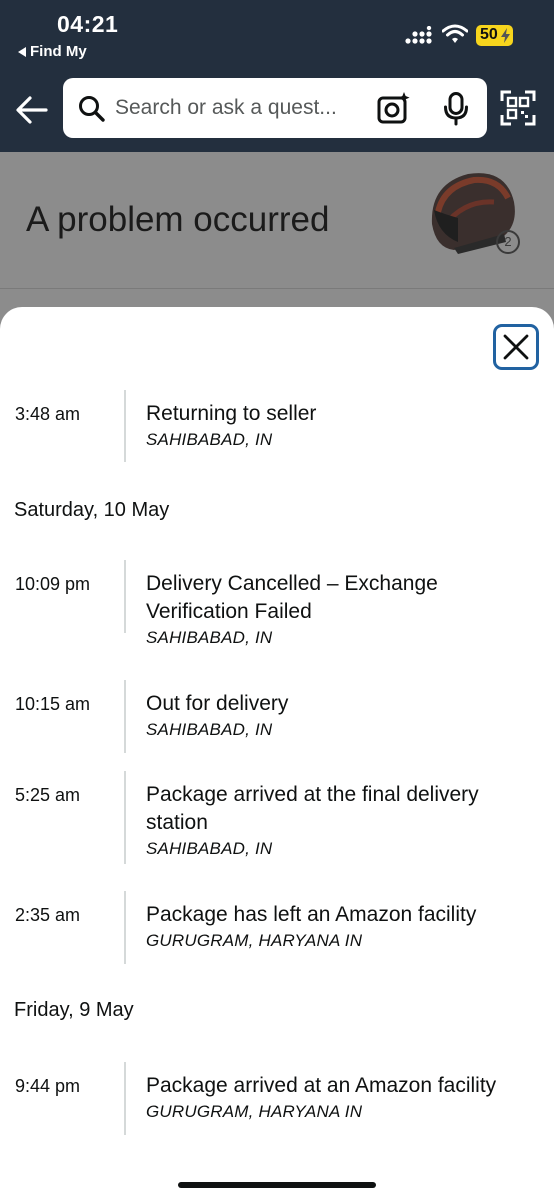 This screenshot has width=554, height=1200. I want to click on event-title: Out for delivery, so click(217, 703).